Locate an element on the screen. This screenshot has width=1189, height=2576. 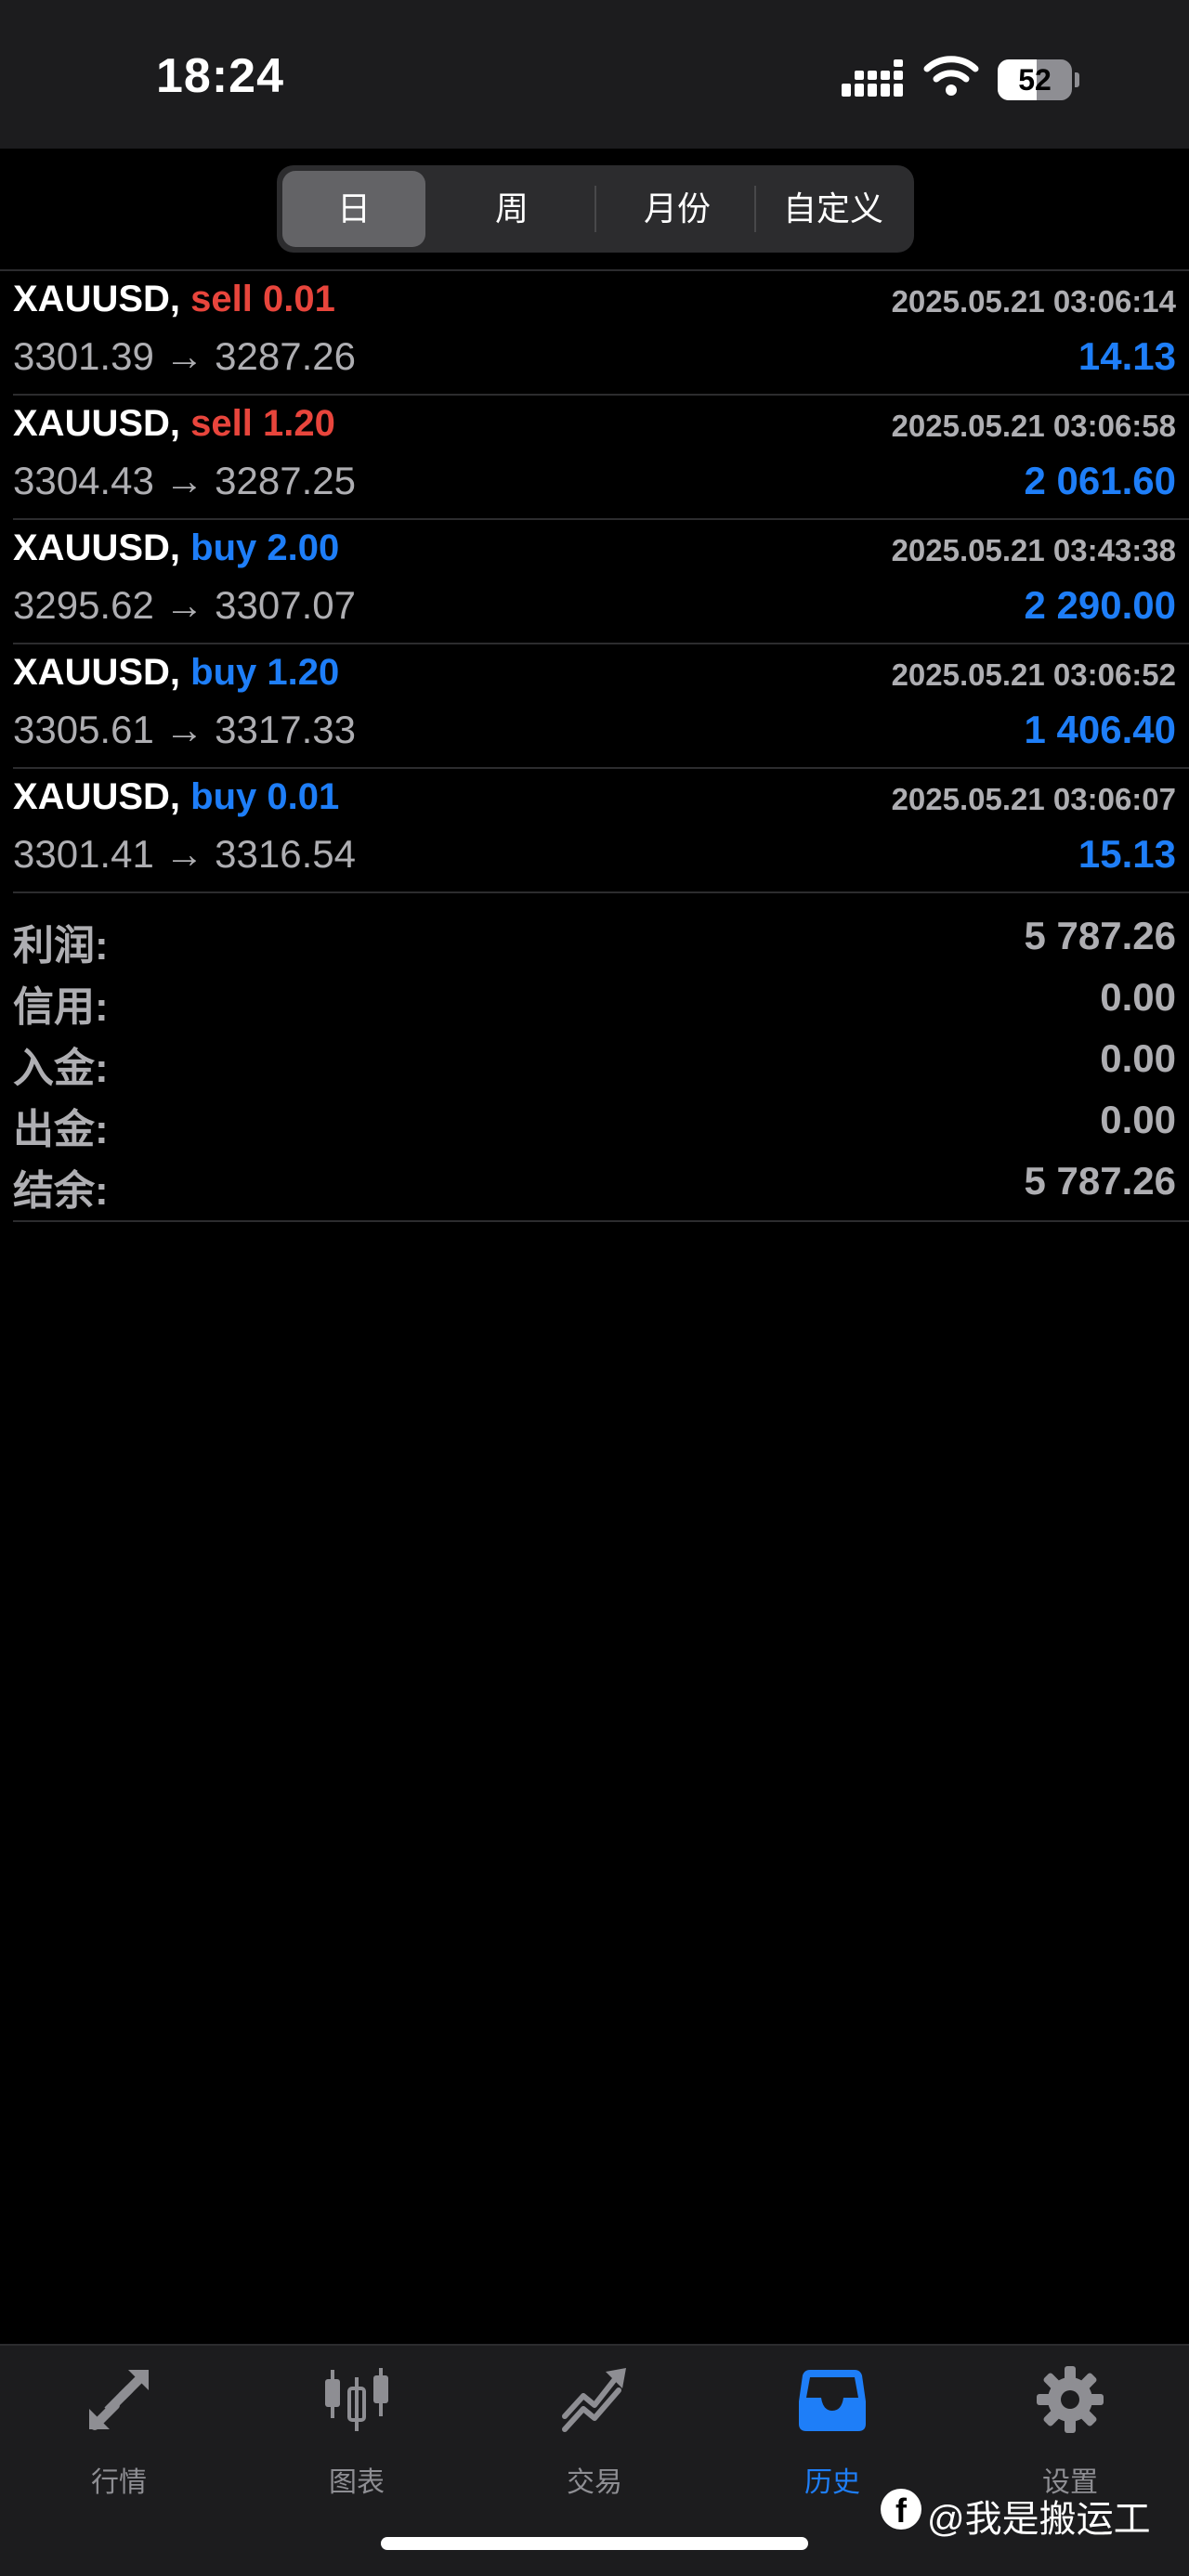
wifi-icon is located at coordinates (951, 76).